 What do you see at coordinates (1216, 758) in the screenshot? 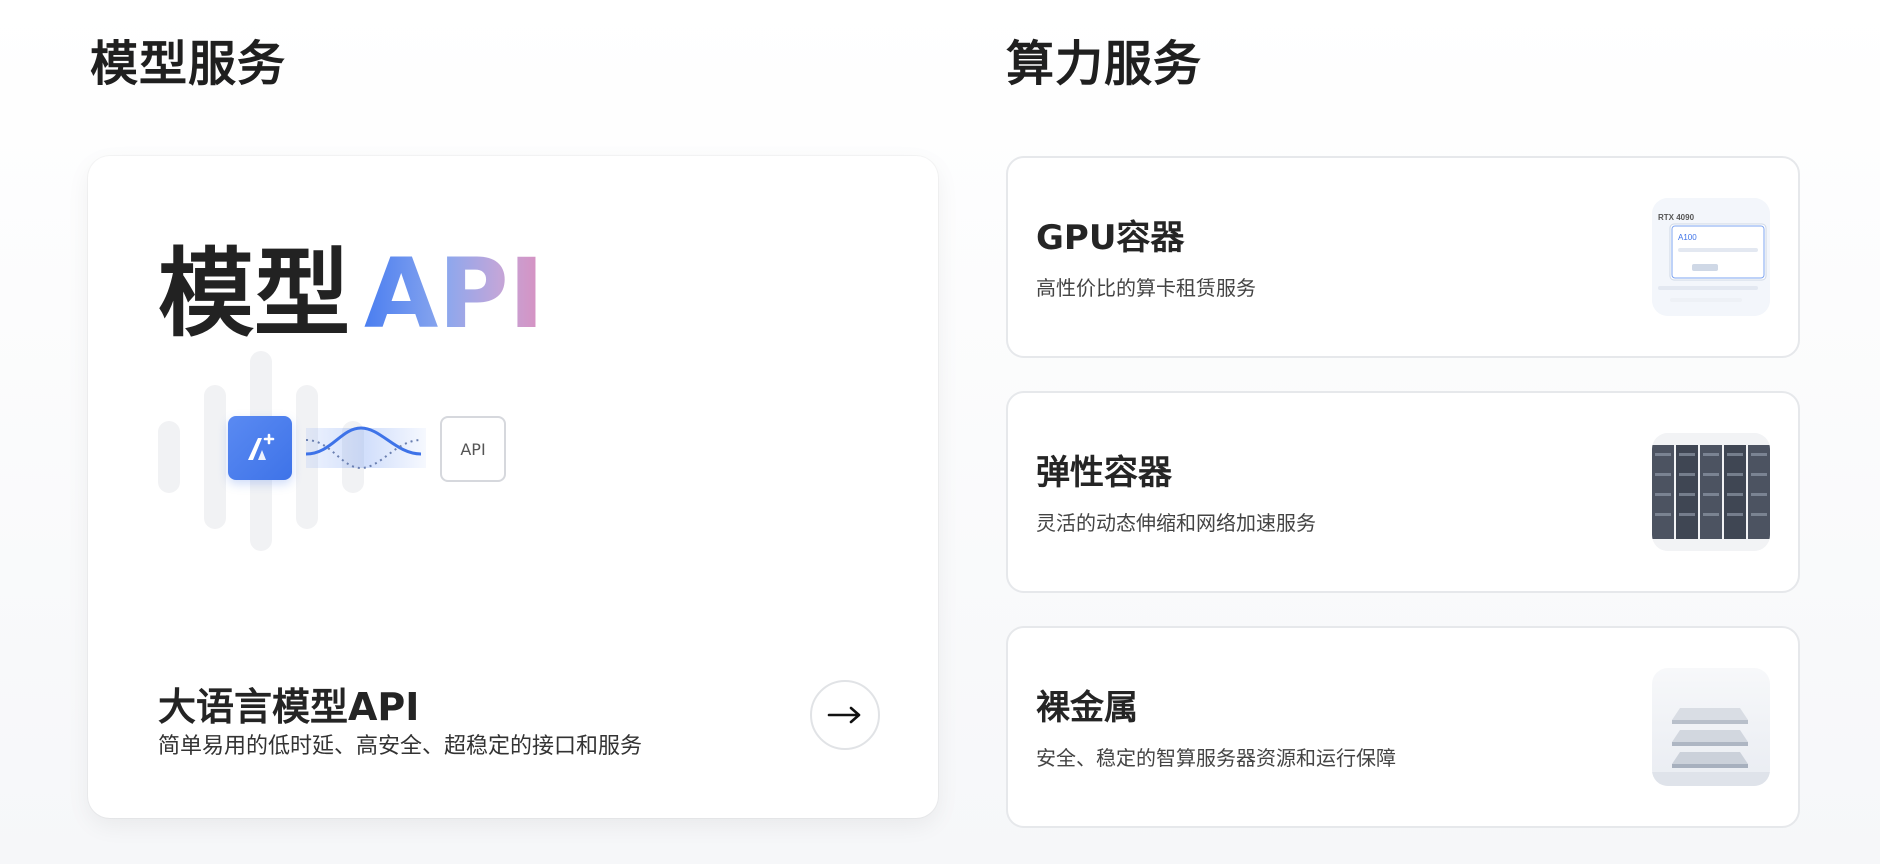
I see `bare-metal-subtitle: 安全、稳定的智算服务器资源和运行保障` at bounding box center [1216, 758].